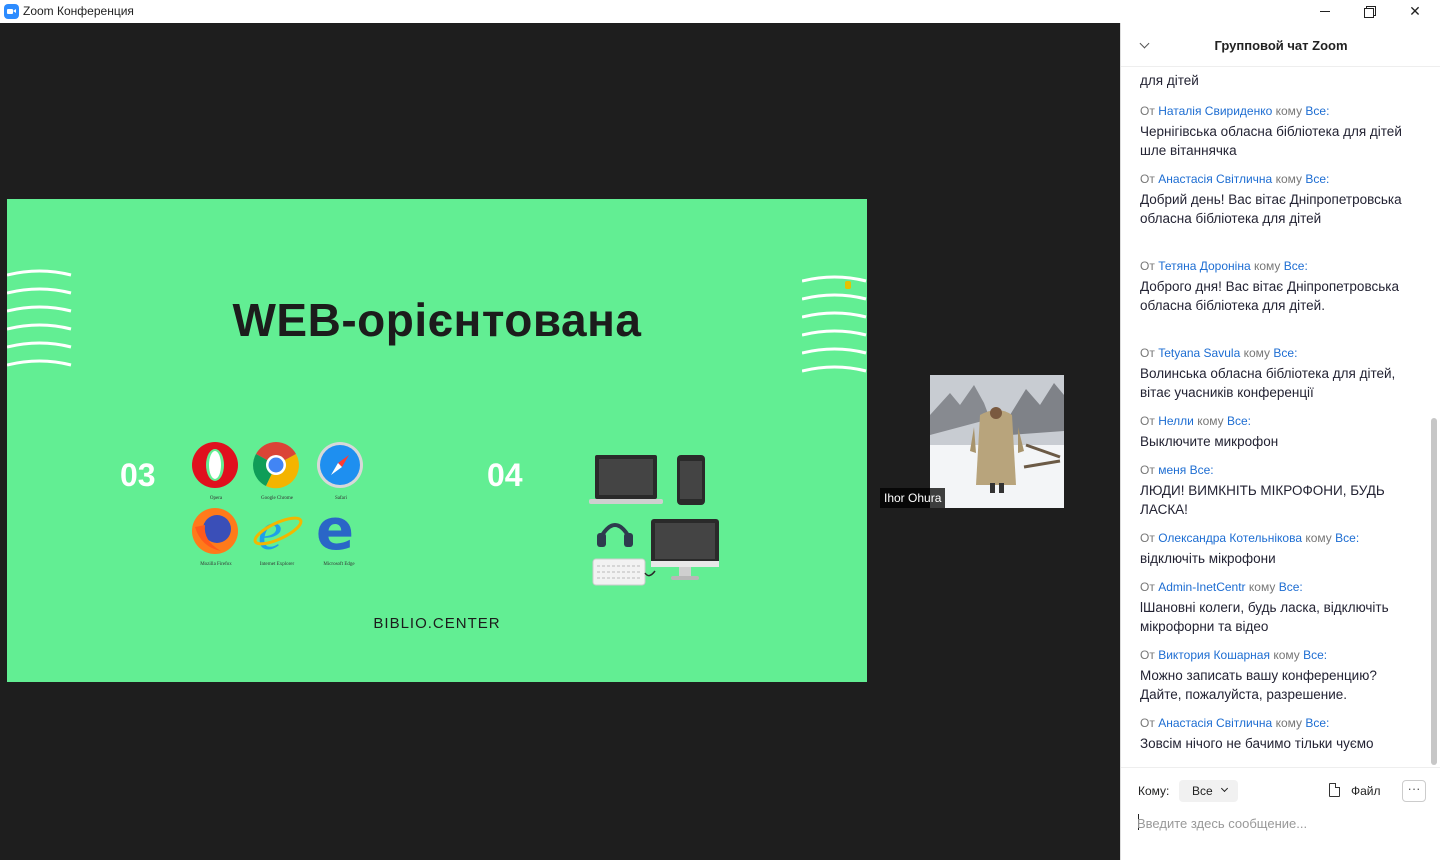 This screenshot has width=1440, height=860. Describe the element at coordinates (340, 465) in the screenshot. I see `safari-icon` at that location.